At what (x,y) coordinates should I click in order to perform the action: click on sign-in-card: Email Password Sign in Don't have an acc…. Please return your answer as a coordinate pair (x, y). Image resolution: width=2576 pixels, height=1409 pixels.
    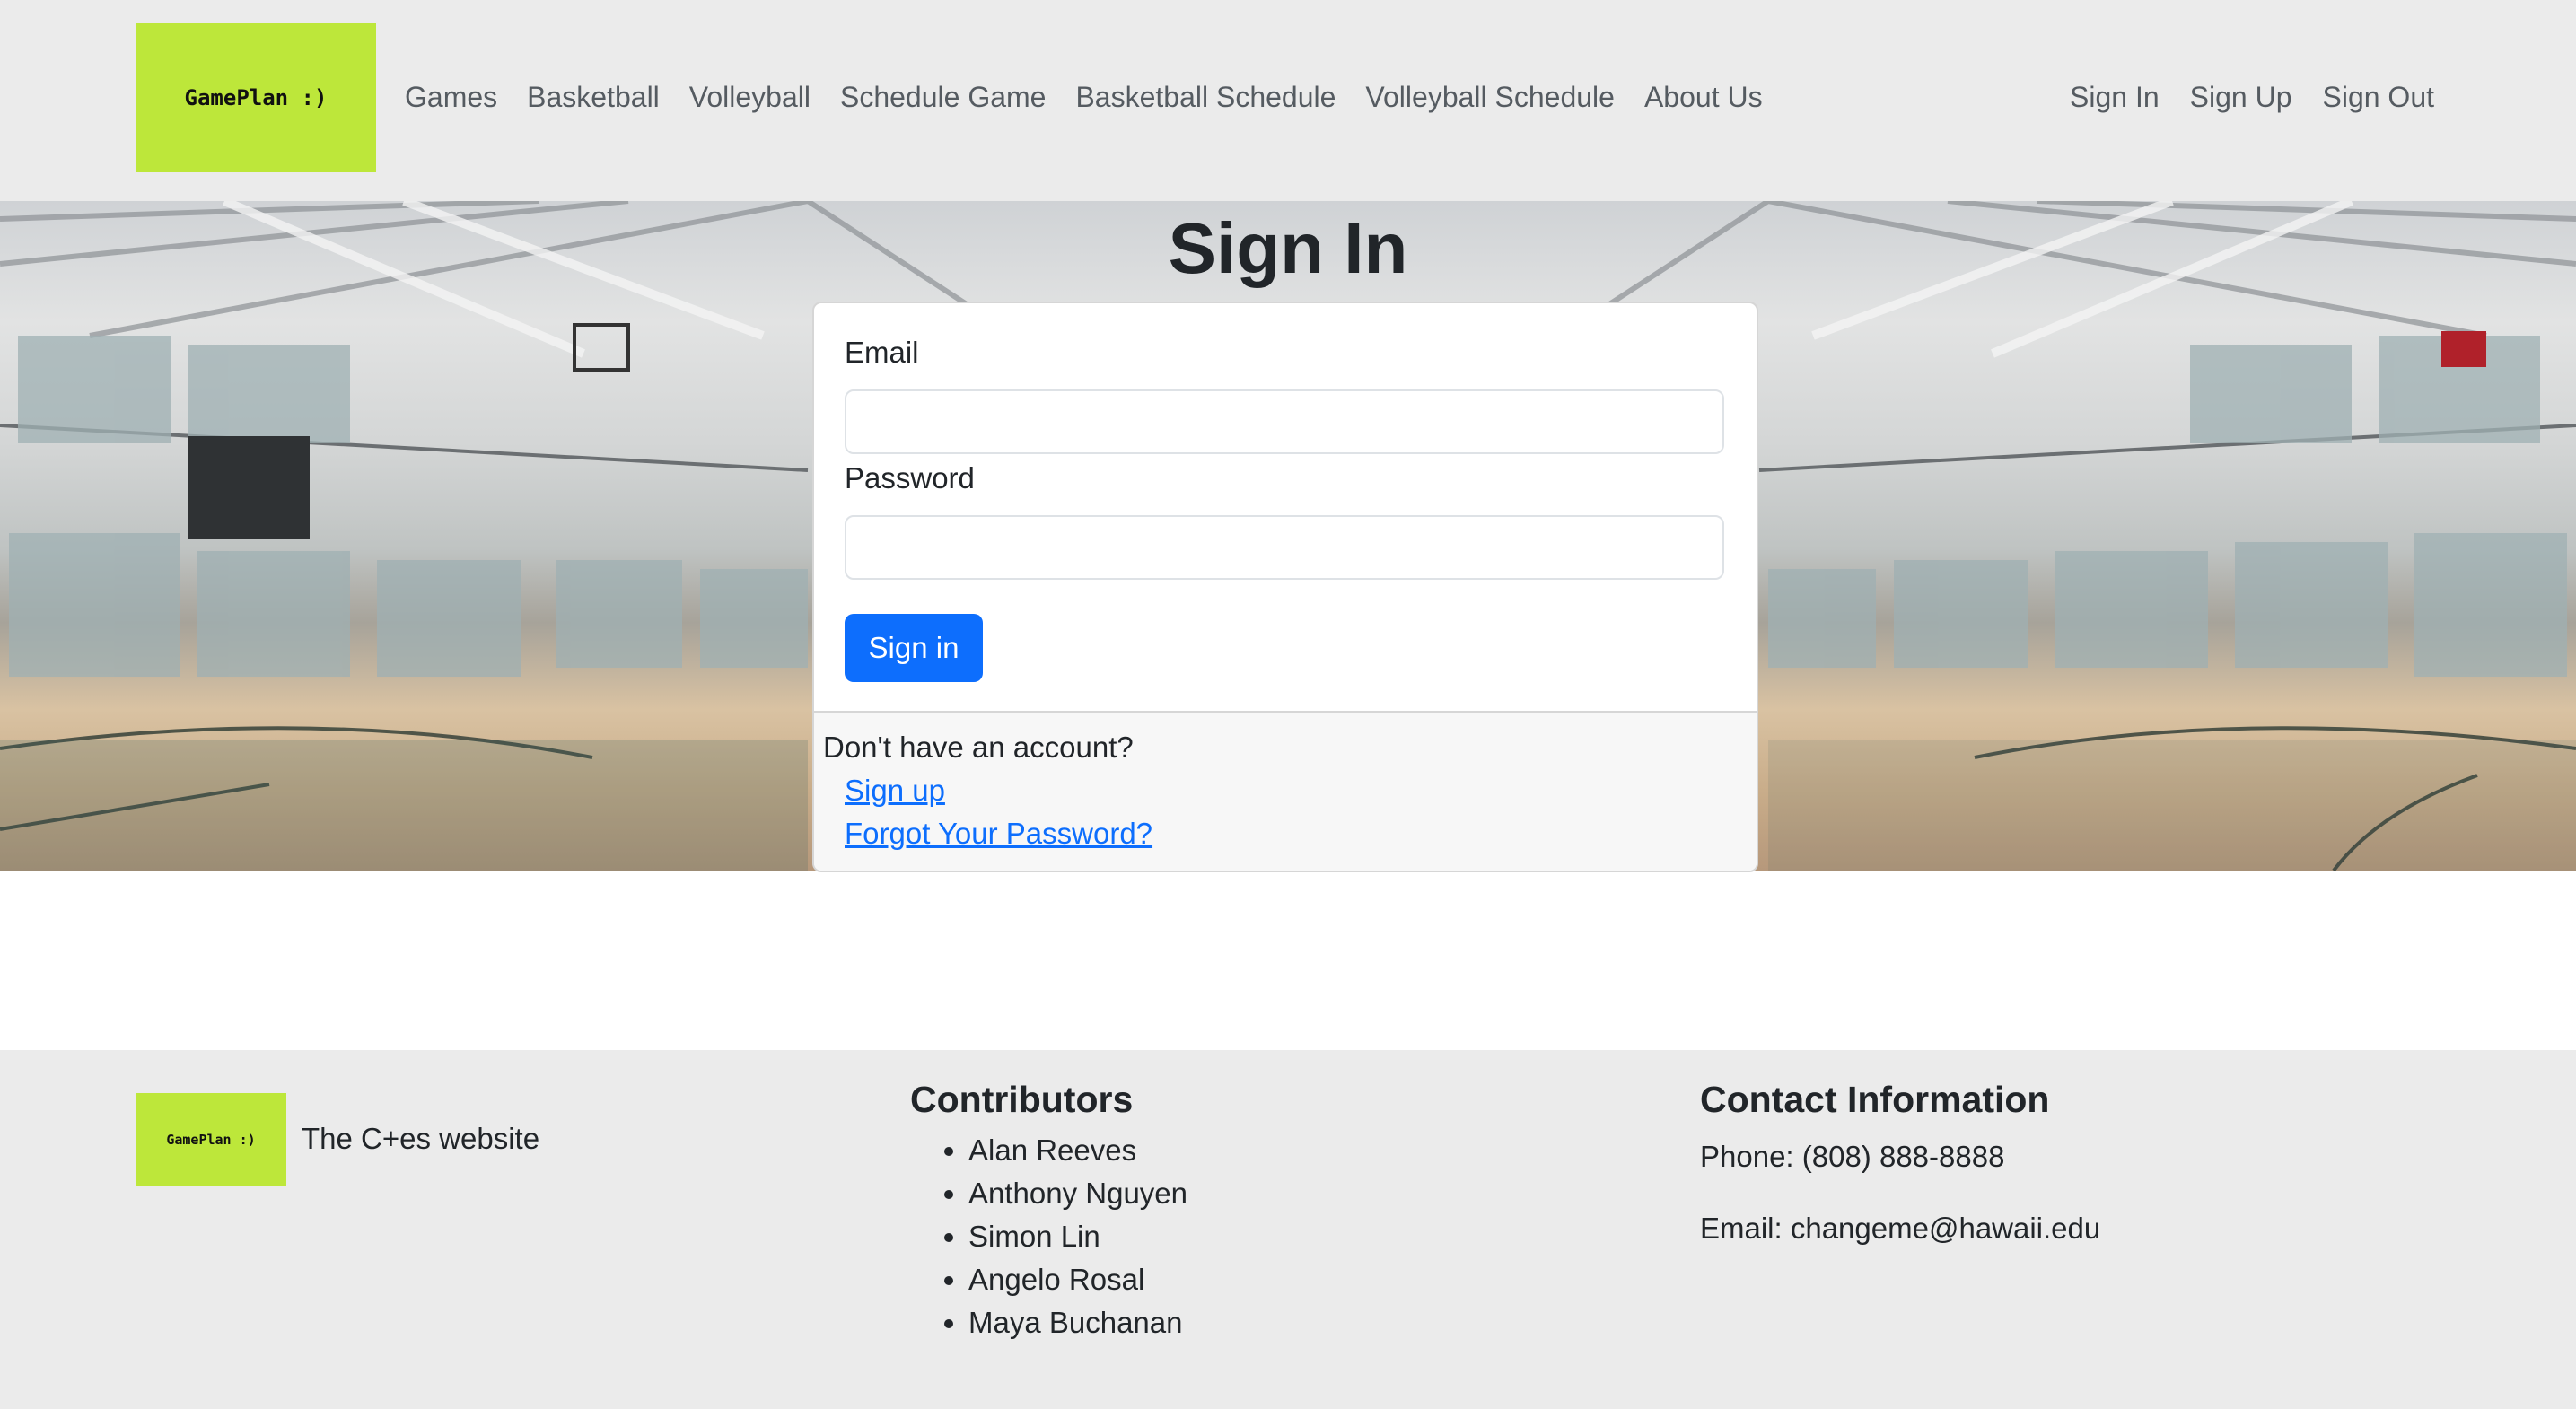
    Looking at the image, I should click on (1285, 587).